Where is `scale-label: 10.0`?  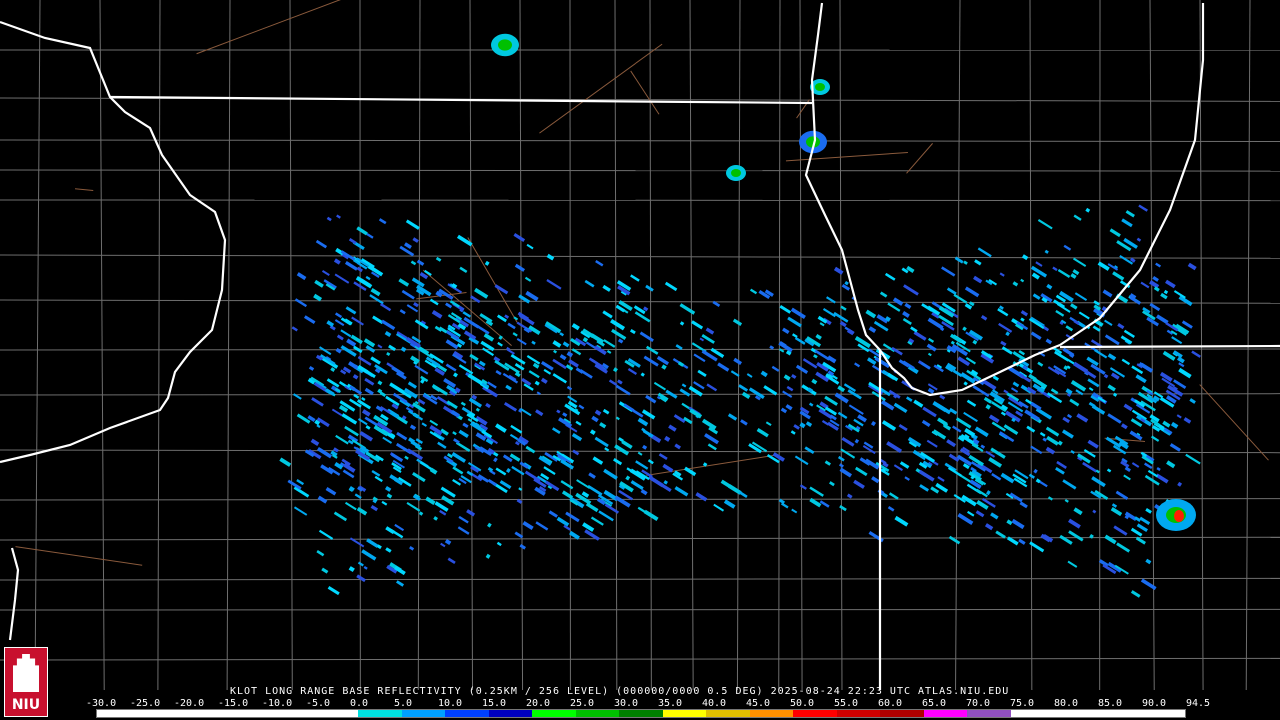 scale-label: 10.0 is located at coordinates (450, 703).